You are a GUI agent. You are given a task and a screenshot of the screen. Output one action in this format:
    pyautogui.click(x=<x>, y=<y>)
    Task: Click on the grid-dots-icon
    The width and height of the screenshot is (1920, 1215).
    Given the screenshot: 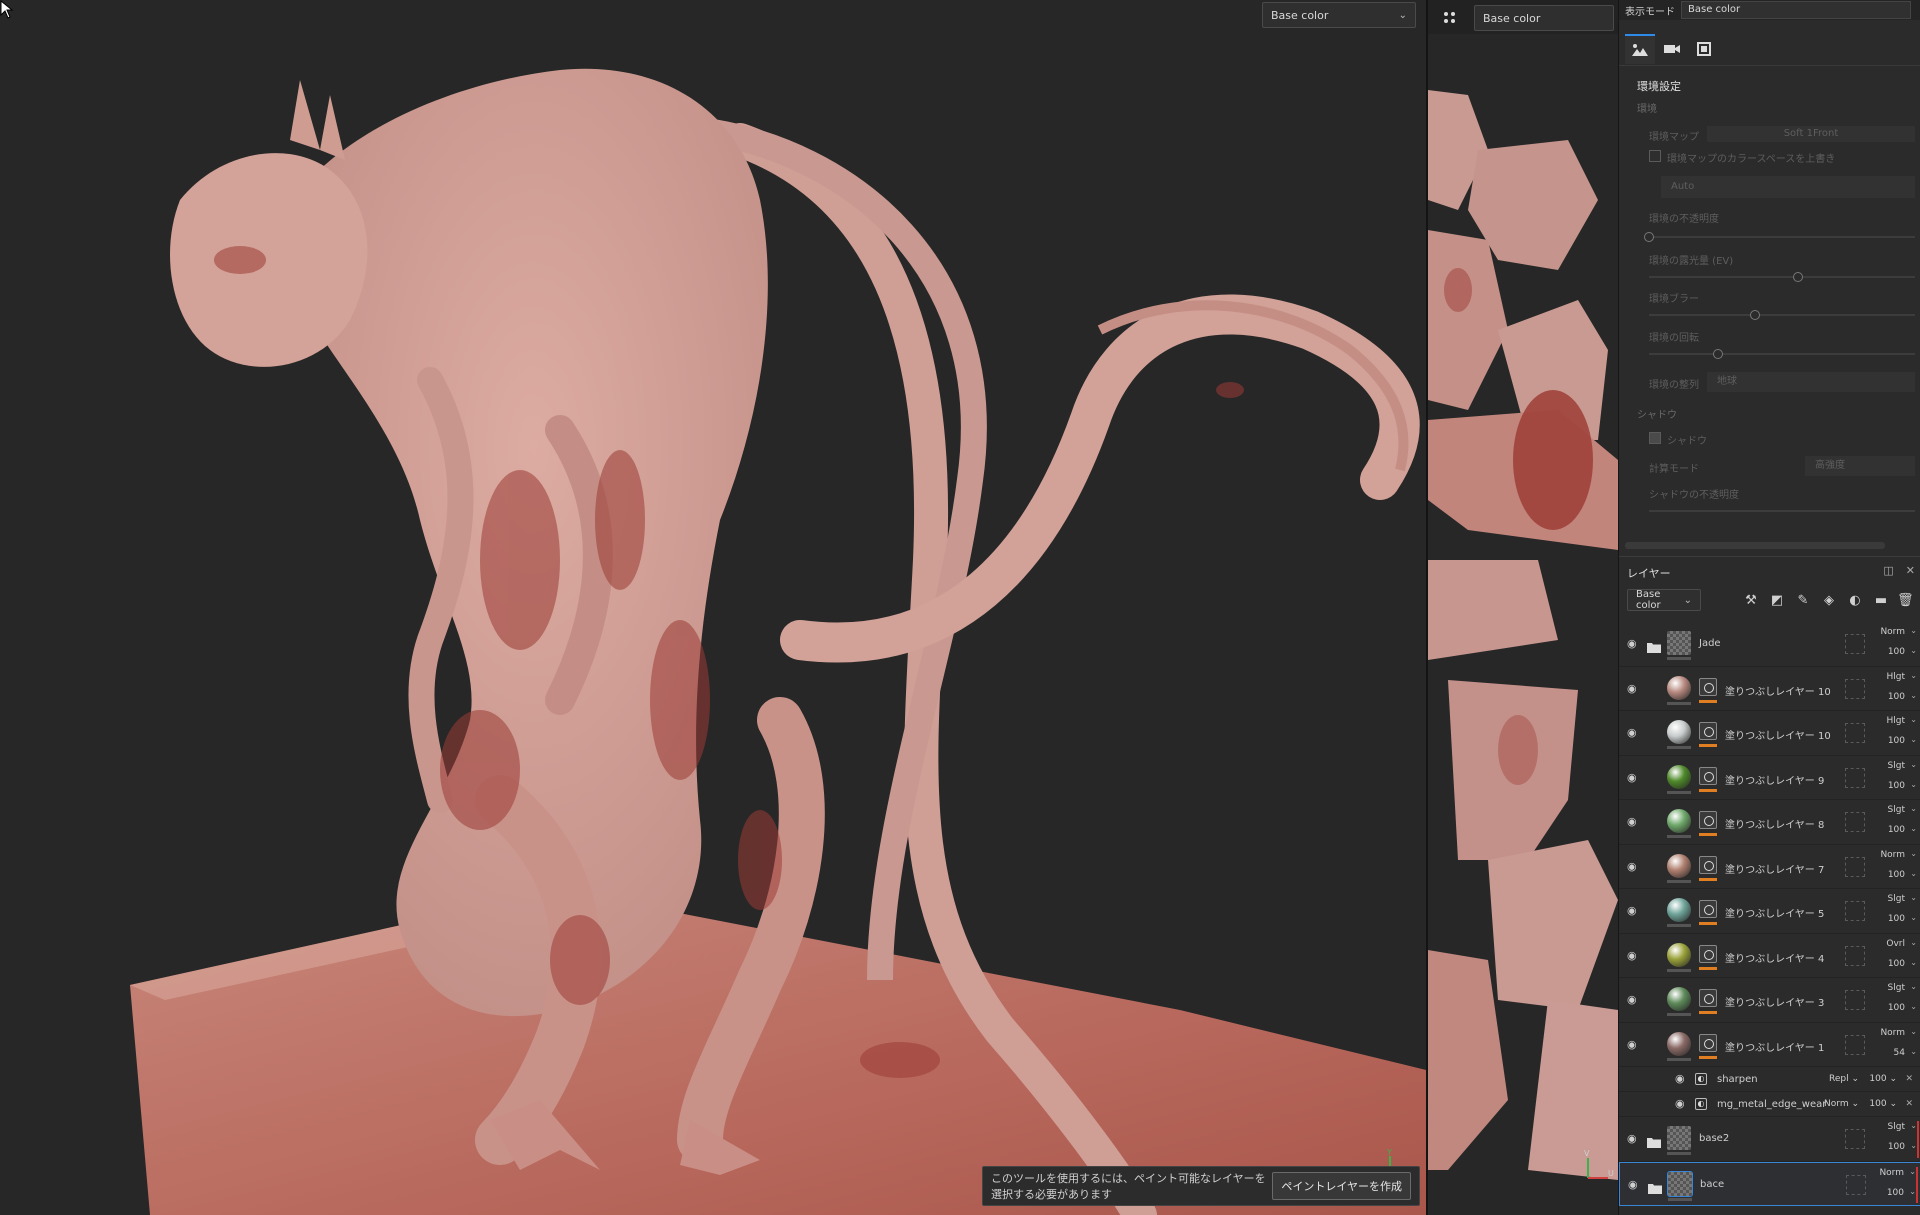 What is the action you would take?
    pyautogui.click(x=1450, y=18)
    